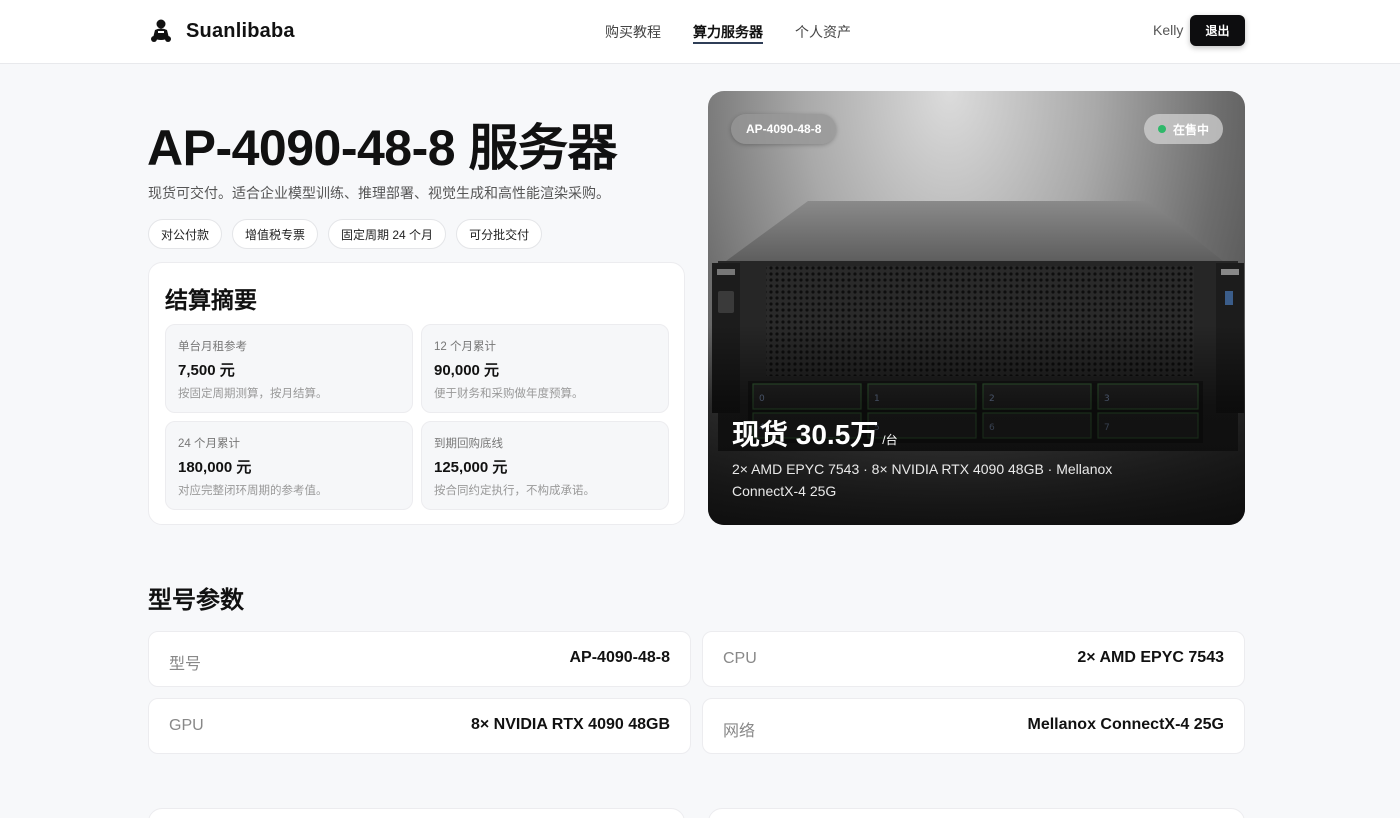 This screenshot has height=818, width=1400. Describe the element at coordinates (739, 731) in the screenshot. I see `spec-key: 网络` at that location.